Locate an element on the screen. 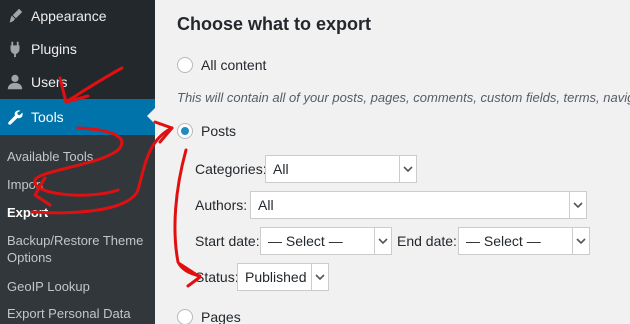 Image resolution: width=630 pixels, height=324 pixels. end-date-label: End date: is located at coordinates (427, 241).